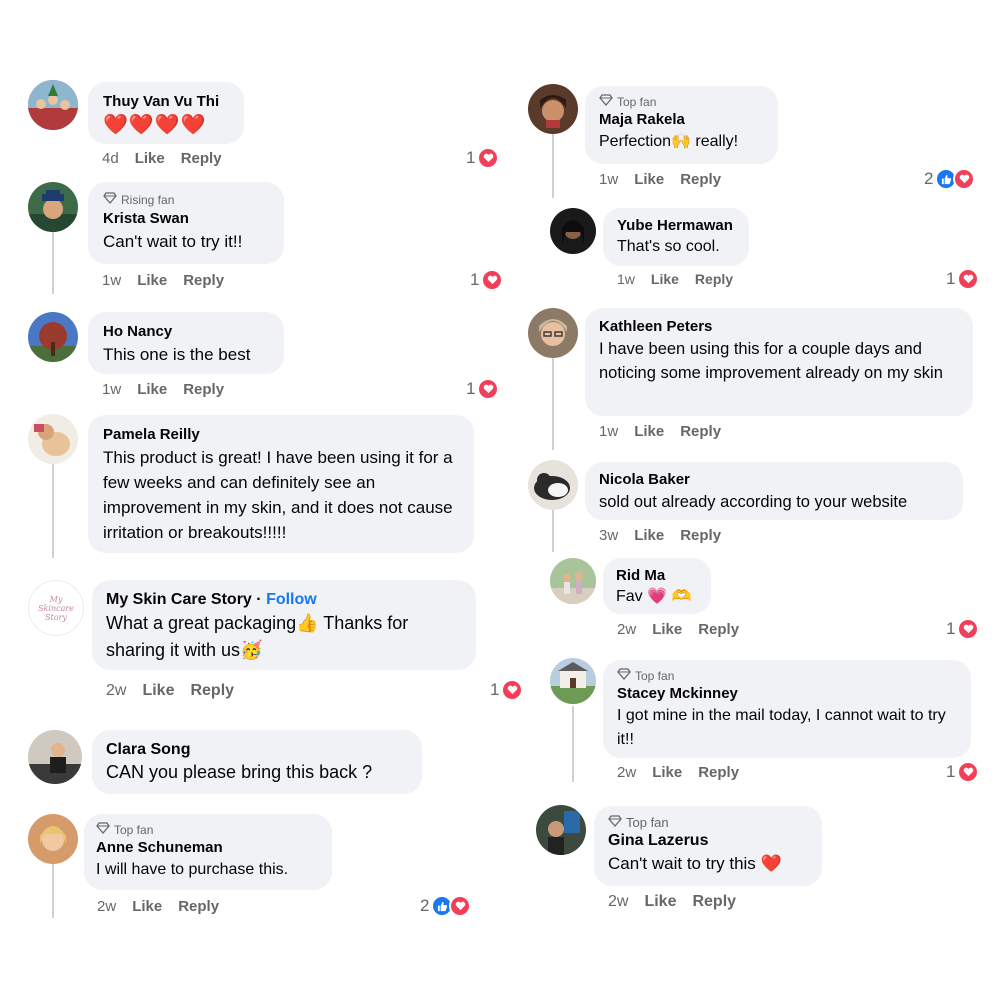  I want to click on fan-badge-label: Rising fan, so click(148, 200).